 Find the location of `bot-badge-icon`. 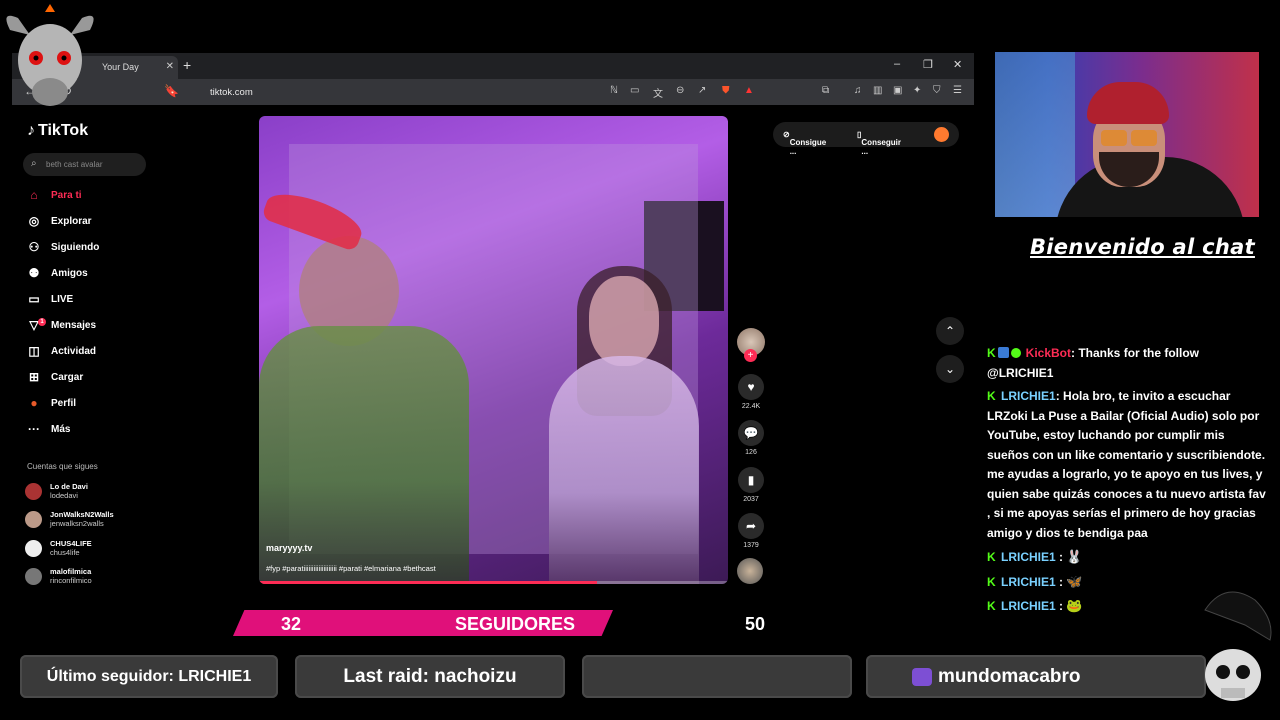

bot-badge-icon is located at coordinates (1003, 352).